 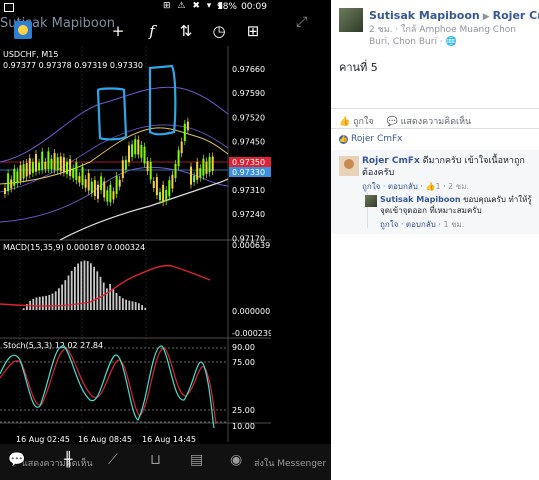 I want to click on stoch-tick-label: 75.00, so click(x=243, y=362).